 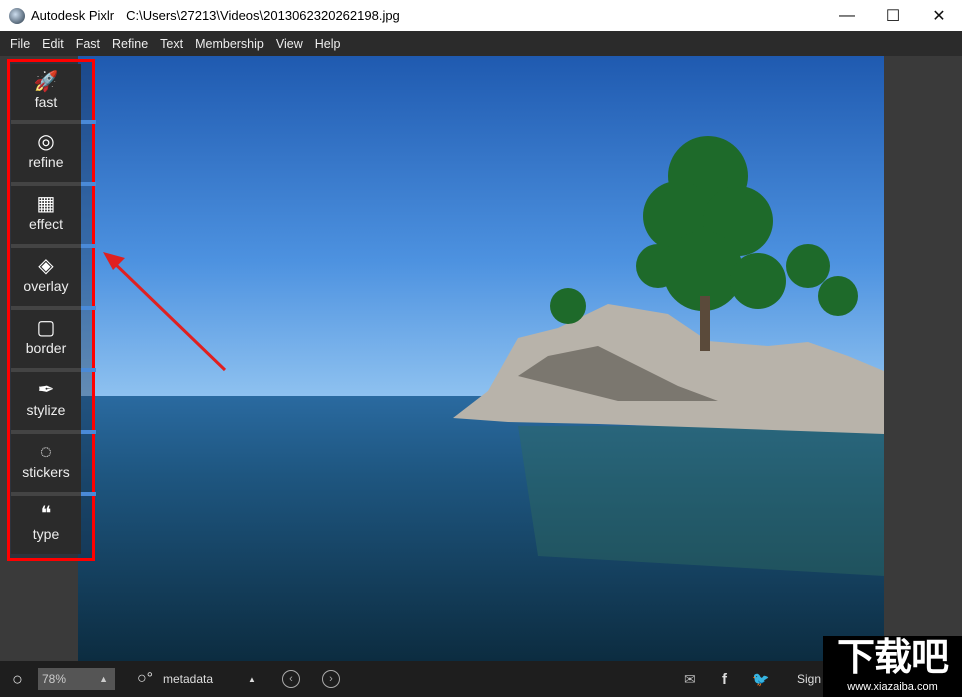 I want to click on tool-label: type, so click(x=46, y=534).